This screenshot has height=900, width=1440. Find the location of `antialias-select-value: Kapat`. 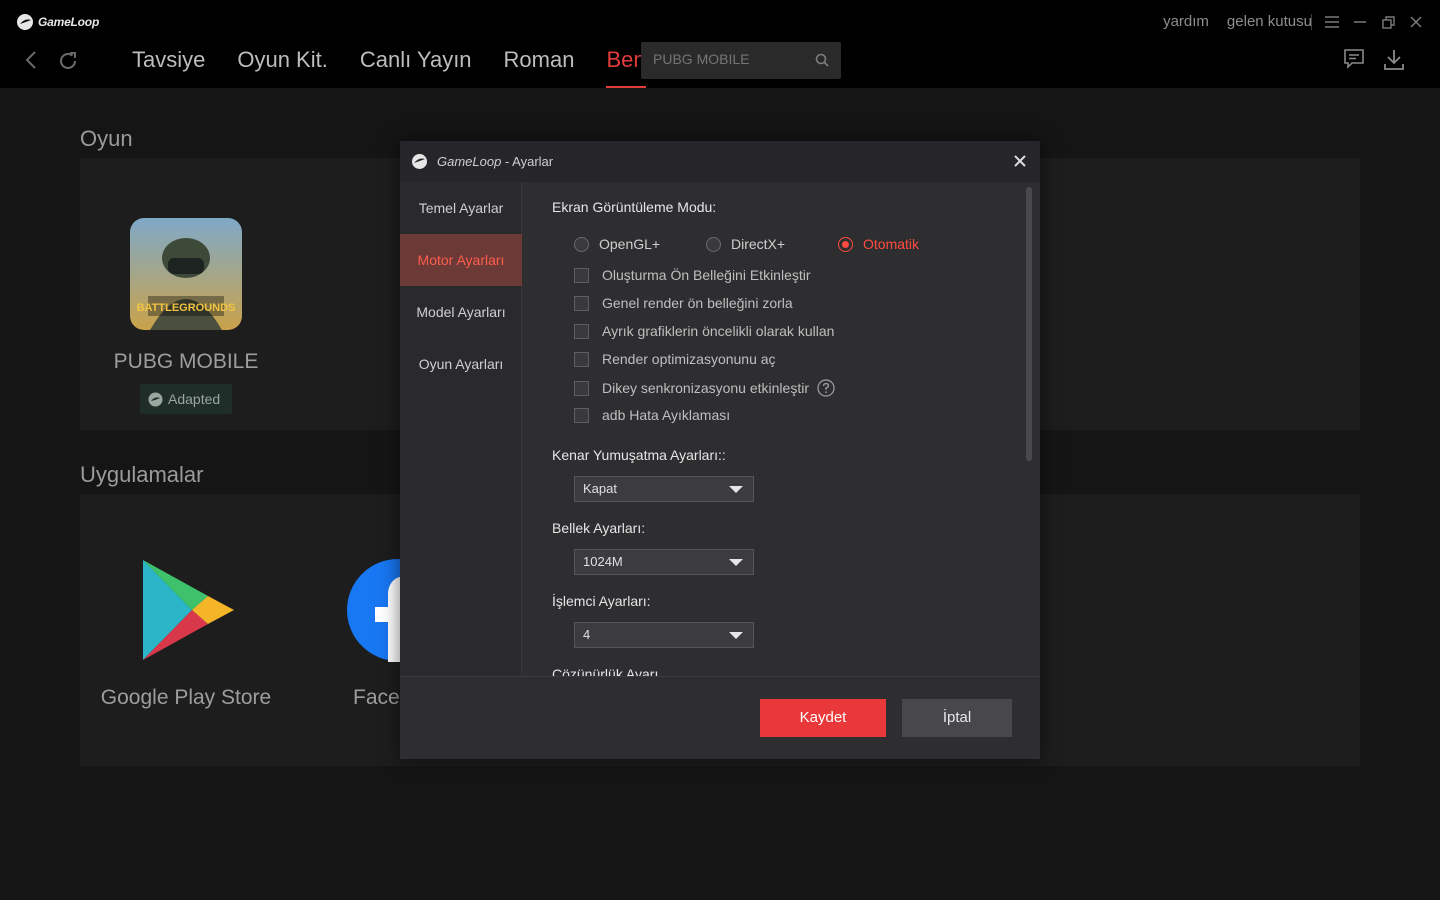

antialias-select-value: Kapat is located at coordinates (600, 488).